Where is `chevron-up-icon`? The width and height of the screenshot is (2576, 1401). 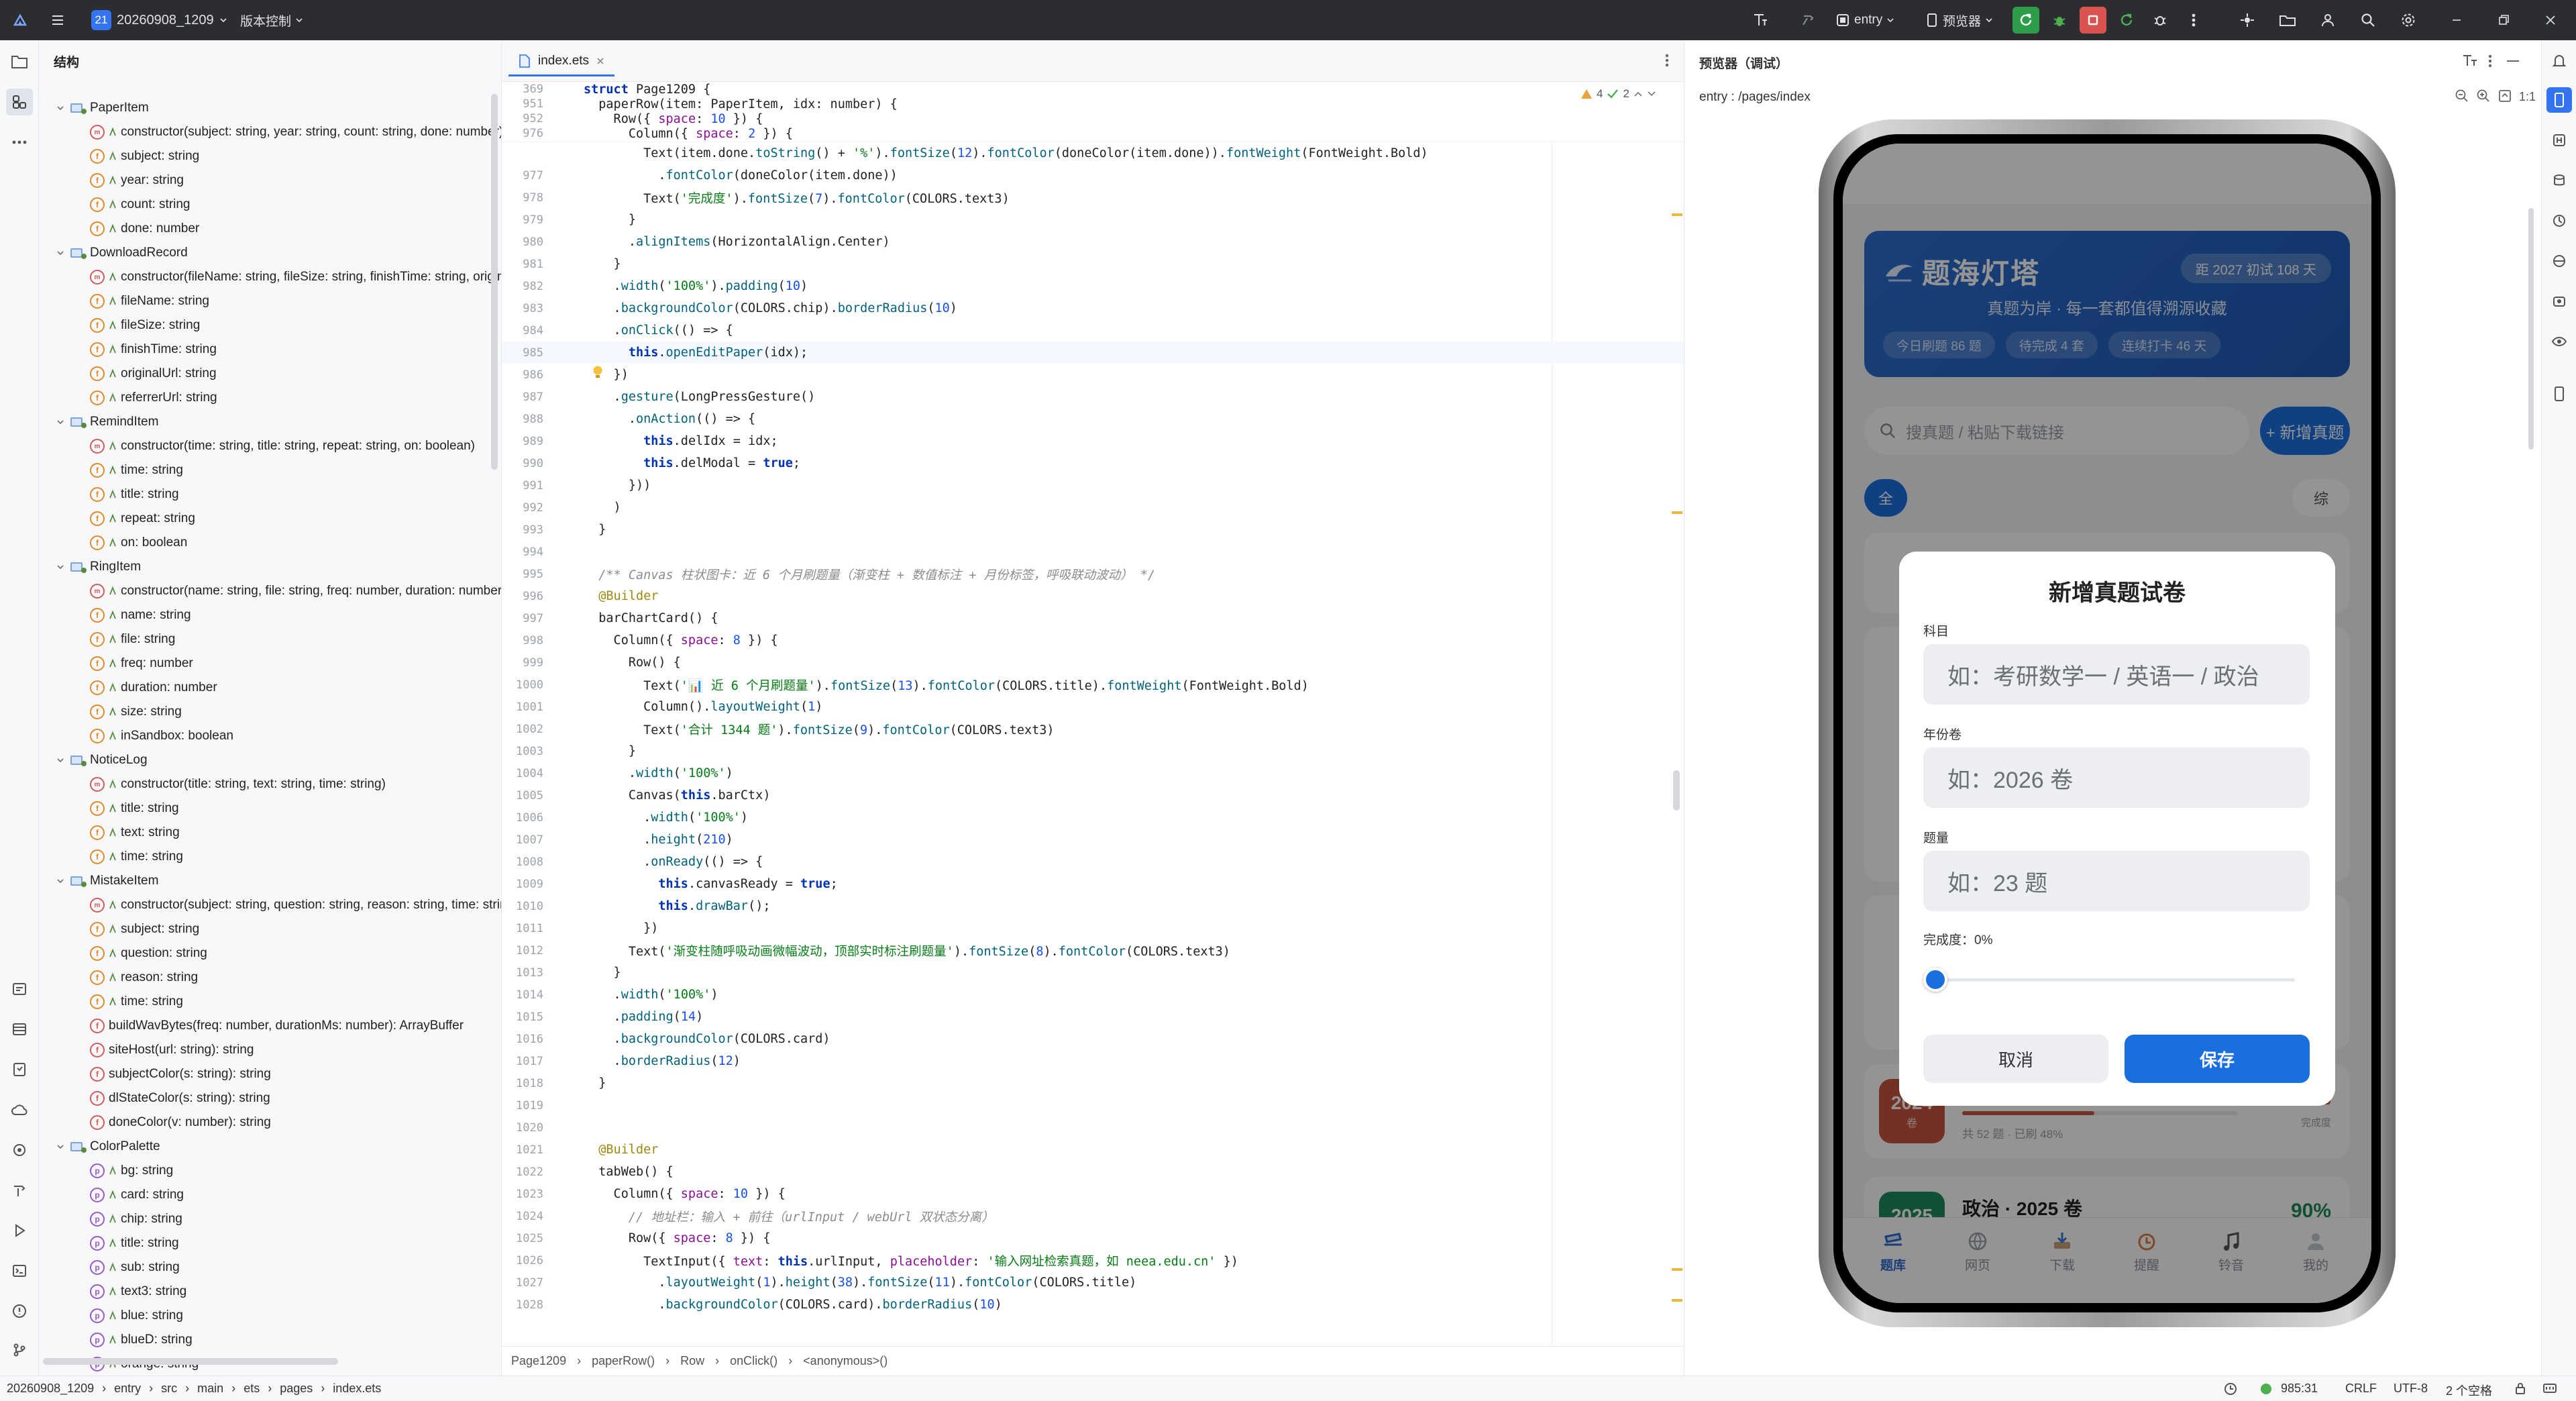
chevron-up-icon is located at coordinates (1638, 94).